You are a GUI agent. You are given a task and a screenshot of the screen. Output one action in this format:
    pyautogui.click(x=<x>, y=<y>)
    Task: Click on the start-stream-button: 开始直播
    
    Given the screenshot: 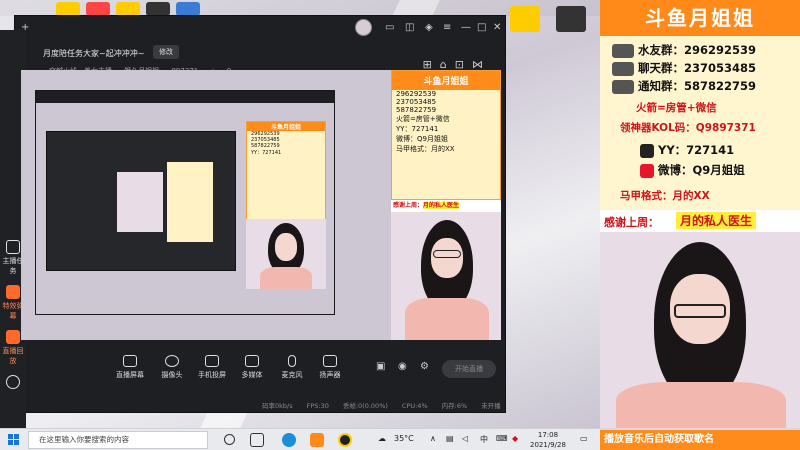 What is the action you would take?
    pyautogui.click(x=469, y=369)
    